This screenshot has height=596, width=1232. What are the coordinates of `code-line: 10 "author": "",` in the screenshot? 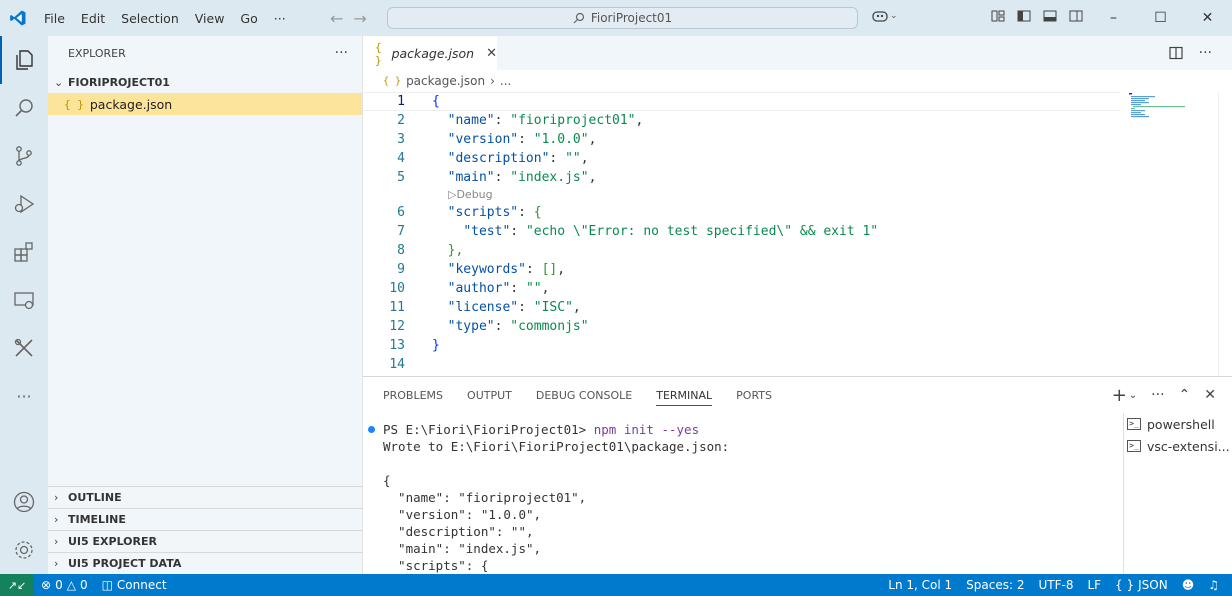 It's located at (741, 288).